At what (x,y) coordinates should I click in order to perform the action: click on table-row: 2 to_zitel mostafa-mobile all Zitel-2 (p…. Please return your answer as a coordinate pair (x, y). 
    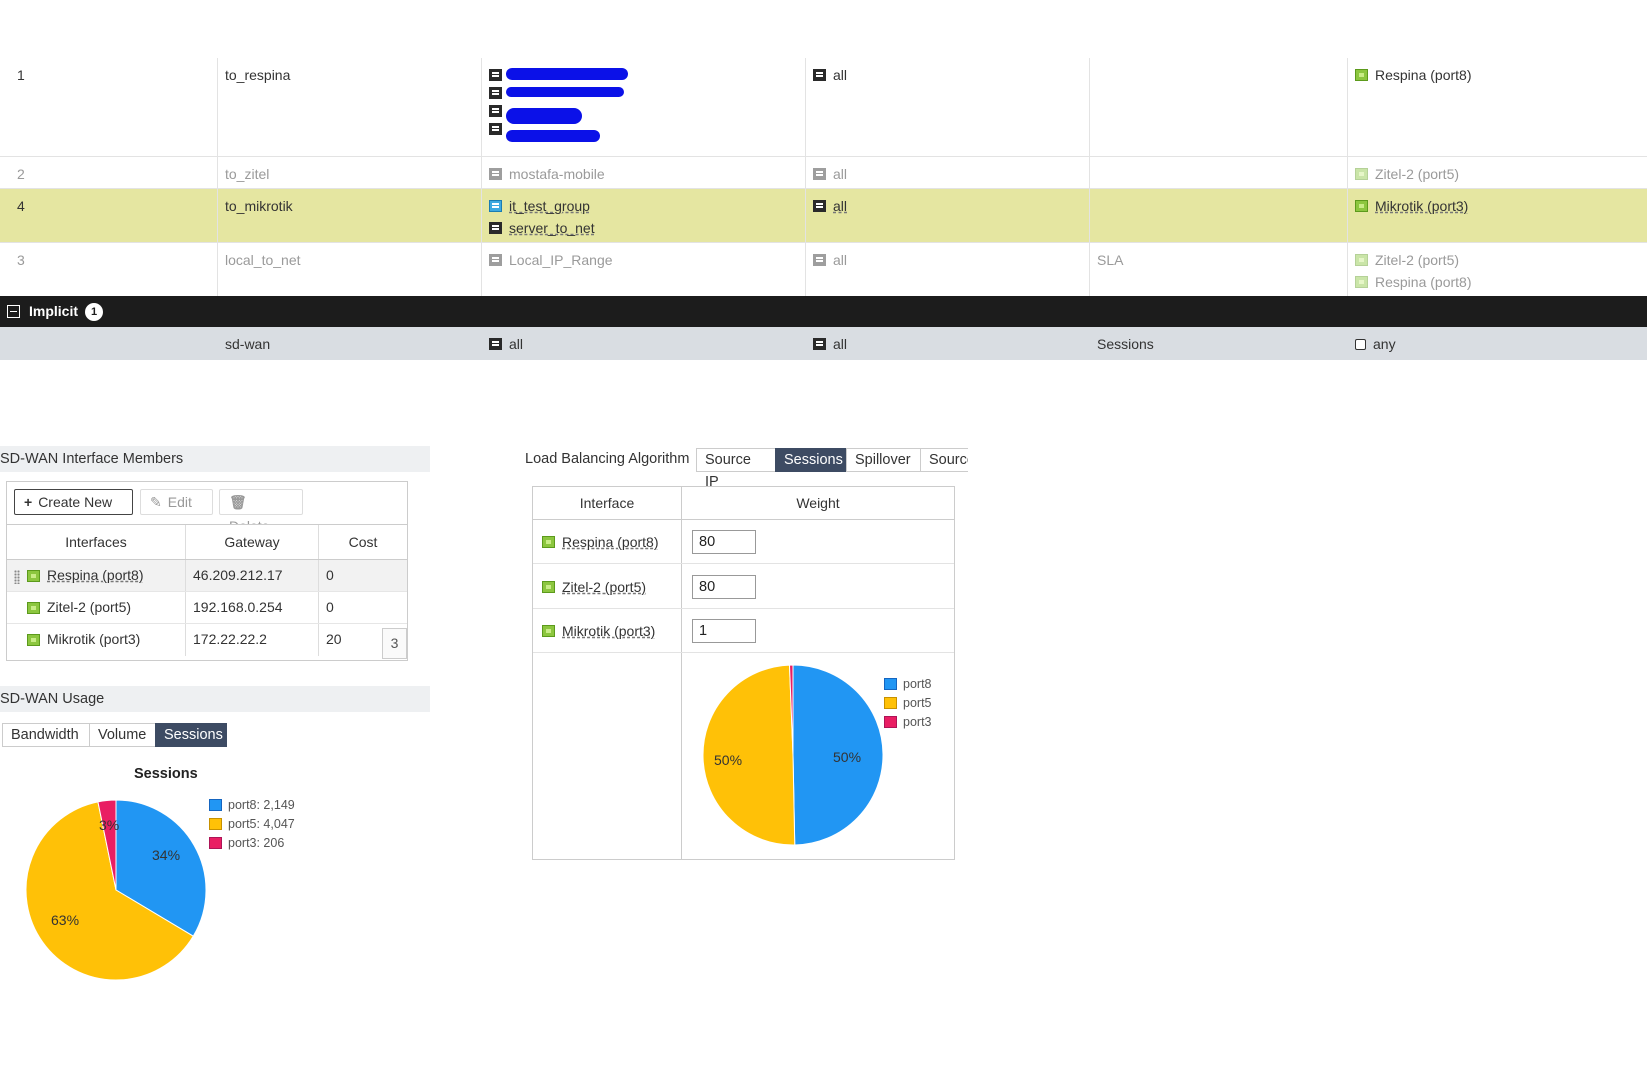
    Looking at the image, I should click on (823, 173).